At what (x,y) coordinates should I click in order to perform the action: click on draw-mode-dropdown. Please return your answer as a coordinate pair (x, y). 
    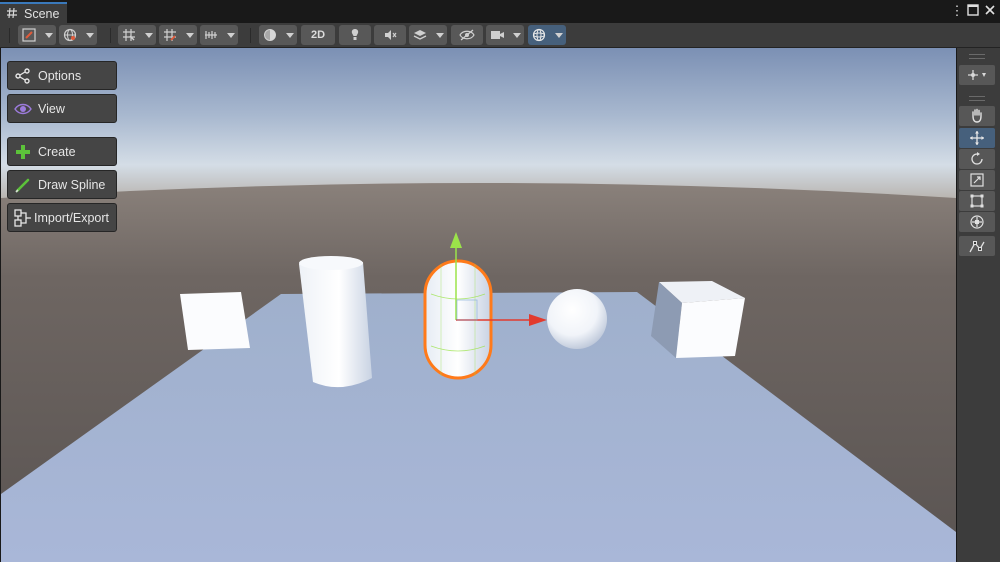
    Looking at the image, I should click on (37, 35).